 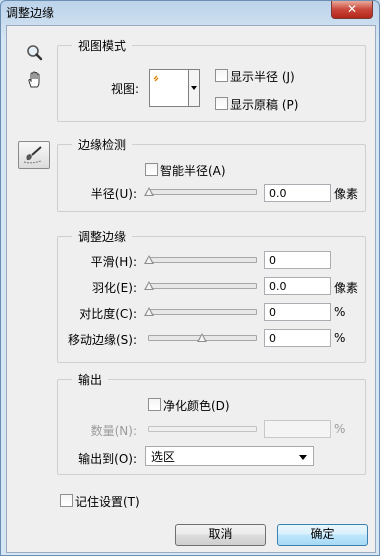 I want to click on show-original-label: 显示原稿 (P), so click(x=264, y=105).